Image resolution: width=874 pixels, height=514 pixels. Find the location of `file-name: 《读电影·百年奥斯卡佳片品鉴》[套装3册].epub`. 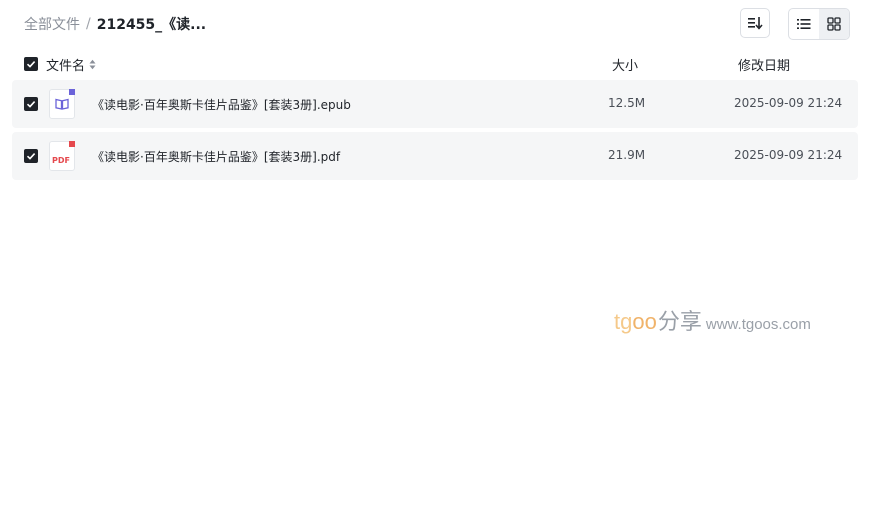

file-name: 《读电影·百年奥斯卡佳片品鉴》[套装3册].epub is located at coordinates (221, 104).